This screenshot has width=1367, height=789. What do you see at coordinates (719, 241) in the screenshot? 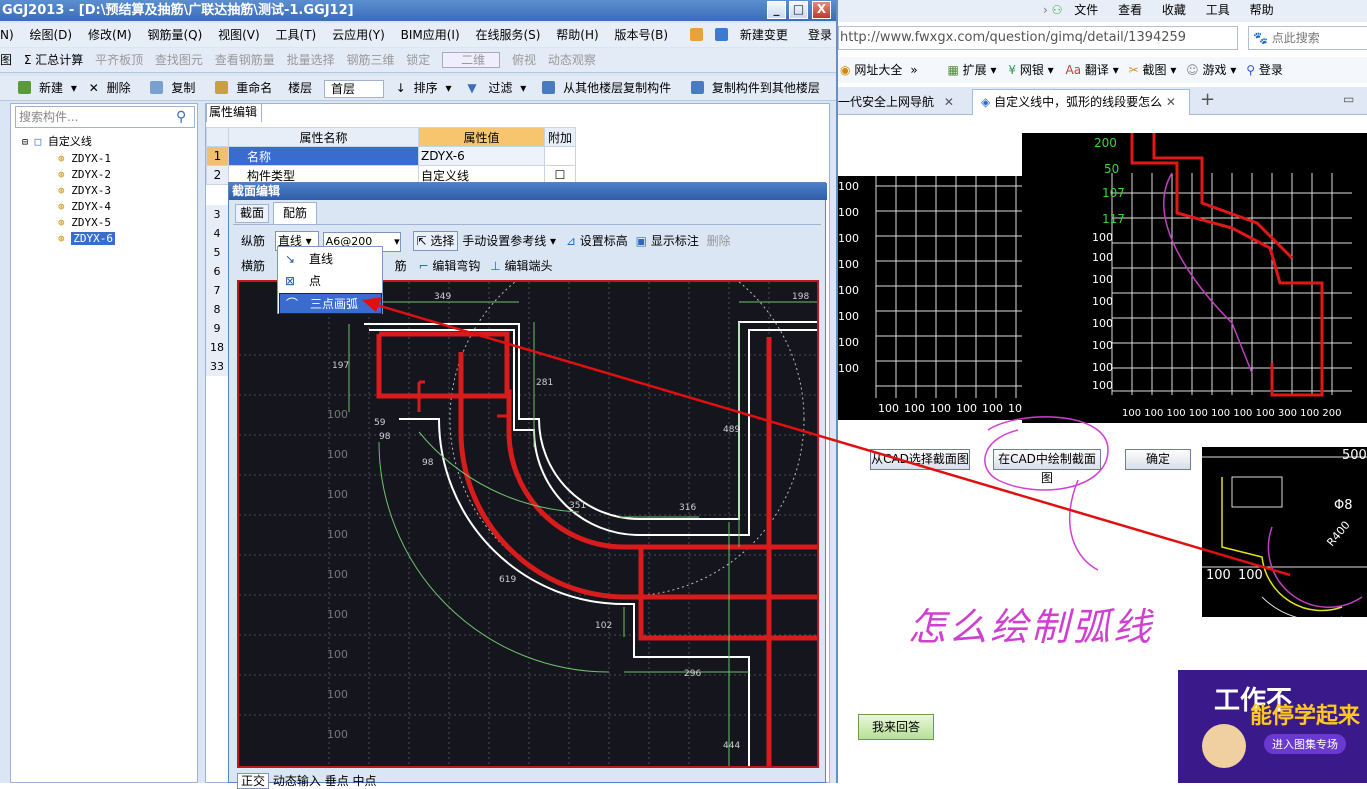
I see `delete-rebar-button: 删除` at bounding box center [719, 241].